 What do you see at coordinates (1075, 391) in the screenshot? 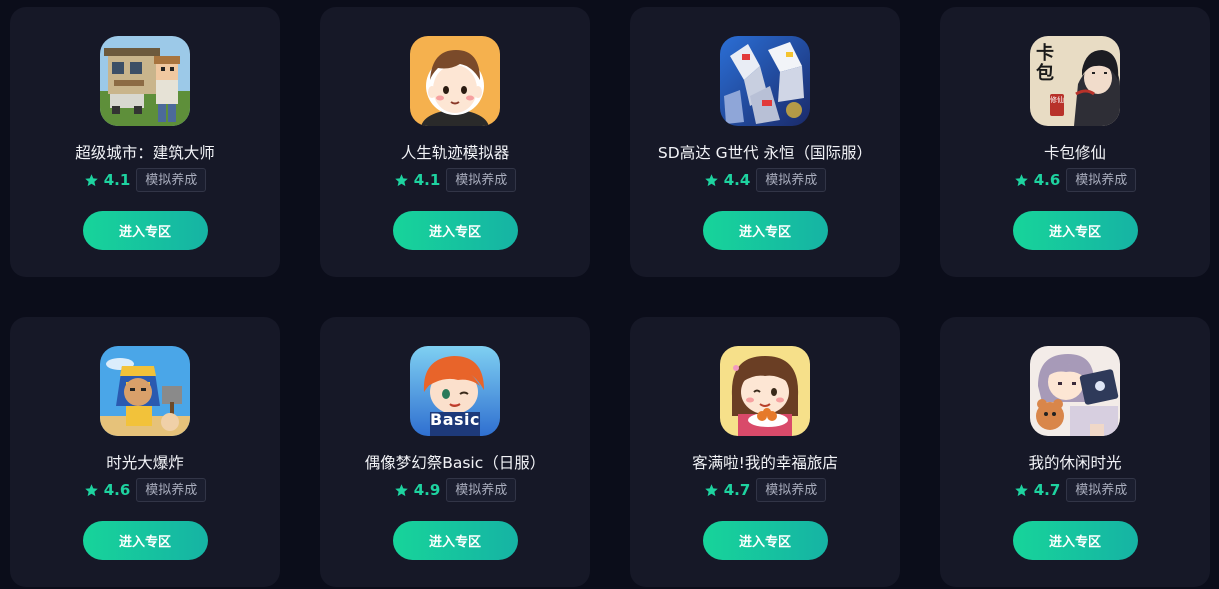
I see `girl-with-laptop-icon` at bounding box center [1075, 391].